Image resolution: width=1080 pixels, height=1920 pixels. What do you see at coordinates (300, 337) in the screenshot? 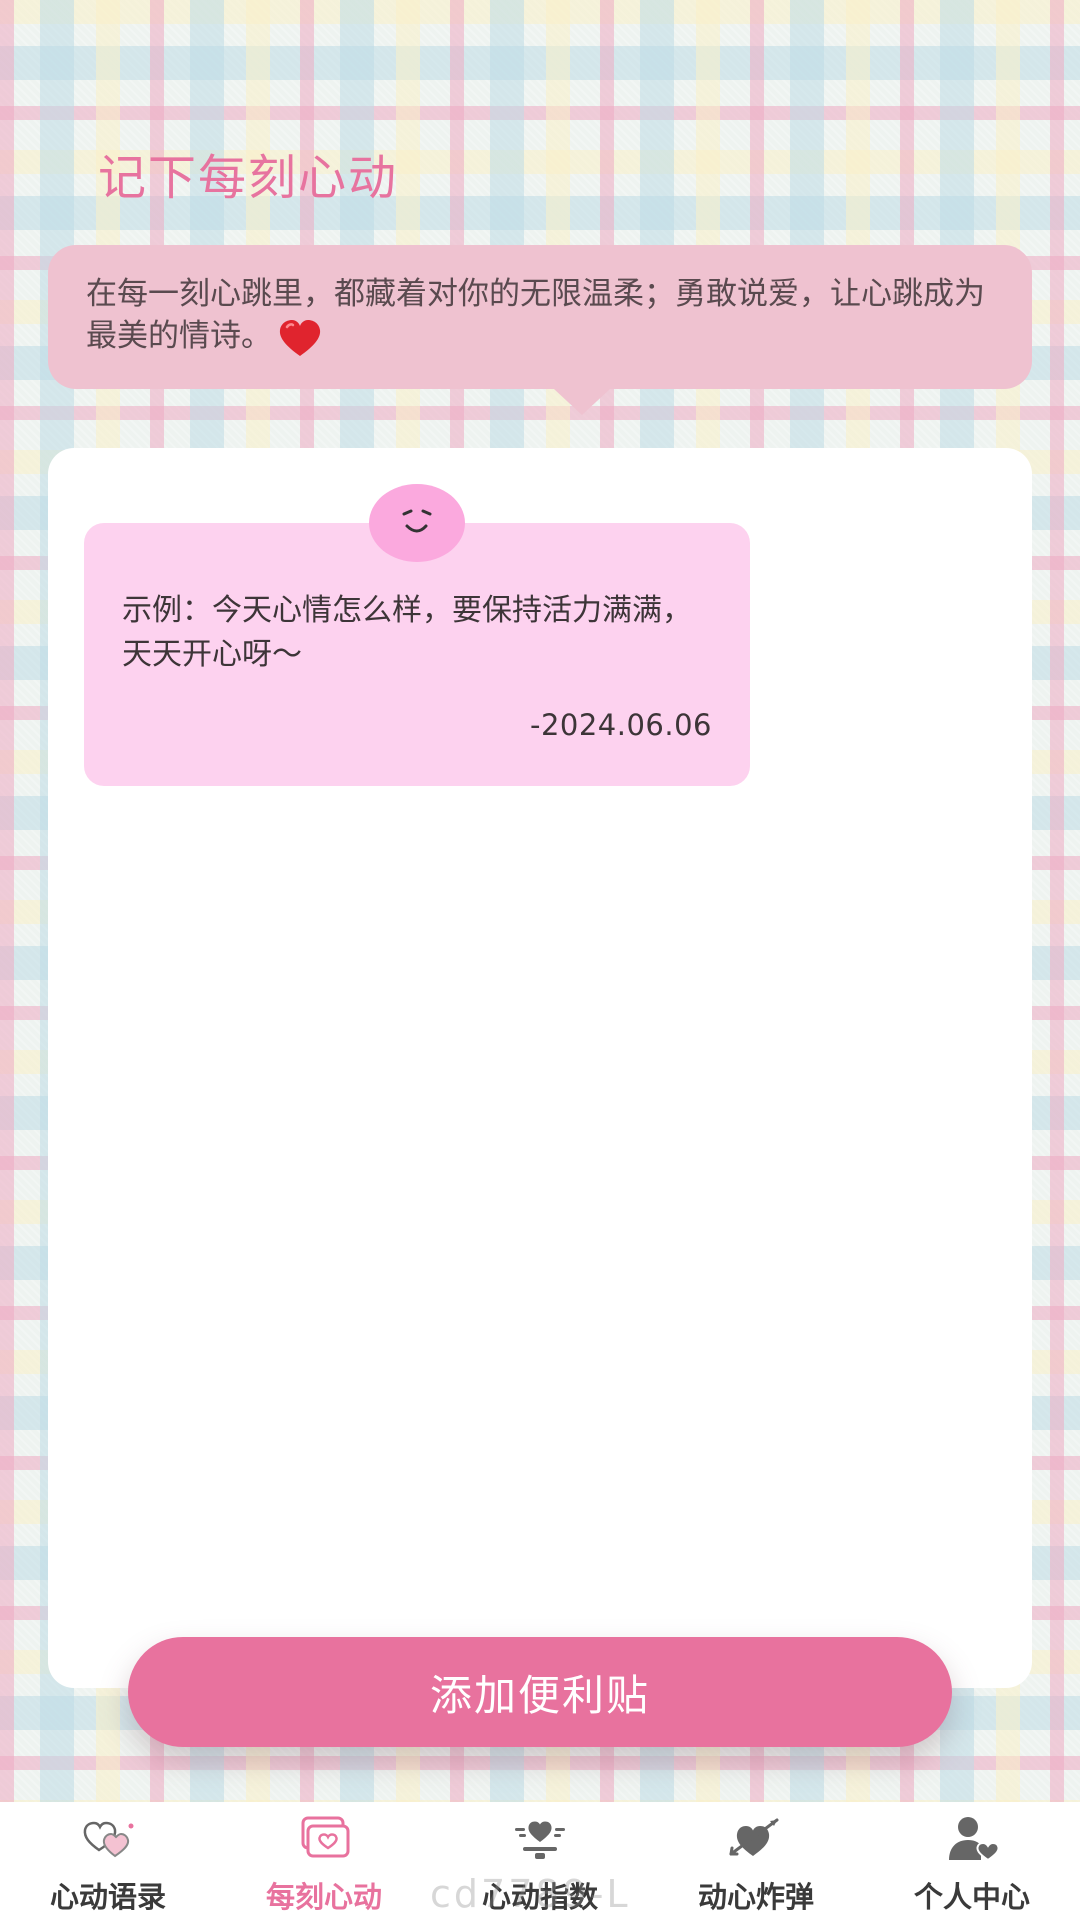
I see `red-heart-icon` at bounding box center [300, 337].